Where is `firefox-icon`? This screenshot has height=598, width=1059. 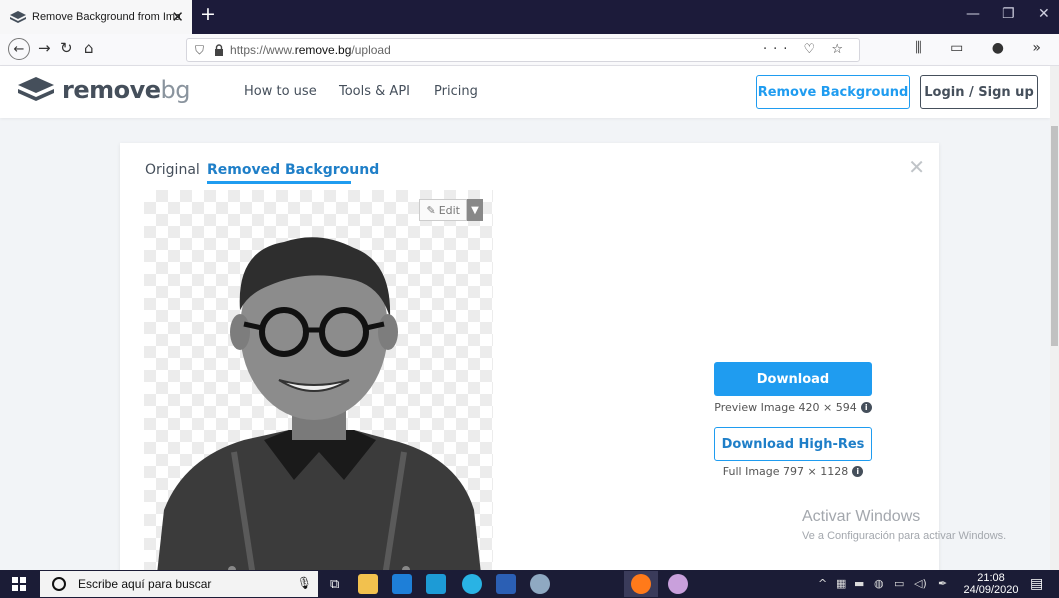 firefox-icon is located at coordinates (641, 584).